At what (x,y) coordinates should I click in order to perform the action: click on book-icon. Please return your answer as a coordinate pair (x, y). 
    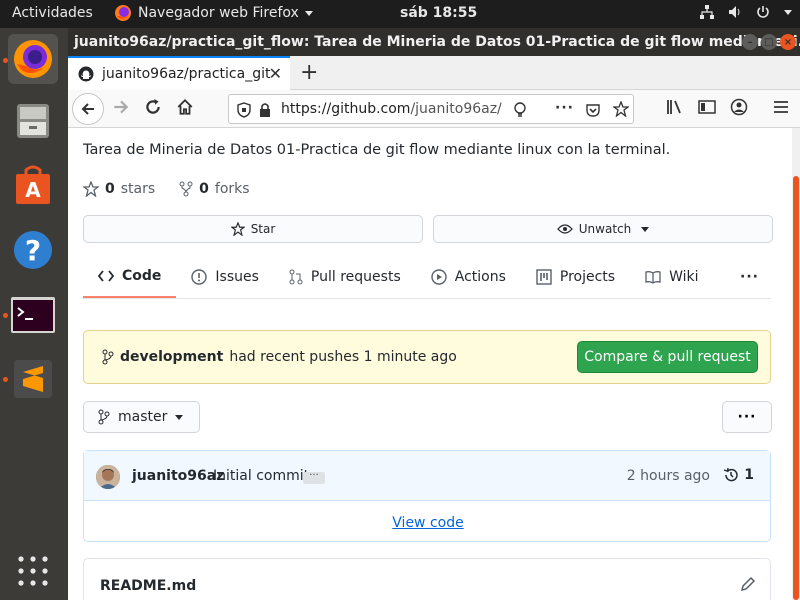
    Looking at the image, I should click on (653, 277).